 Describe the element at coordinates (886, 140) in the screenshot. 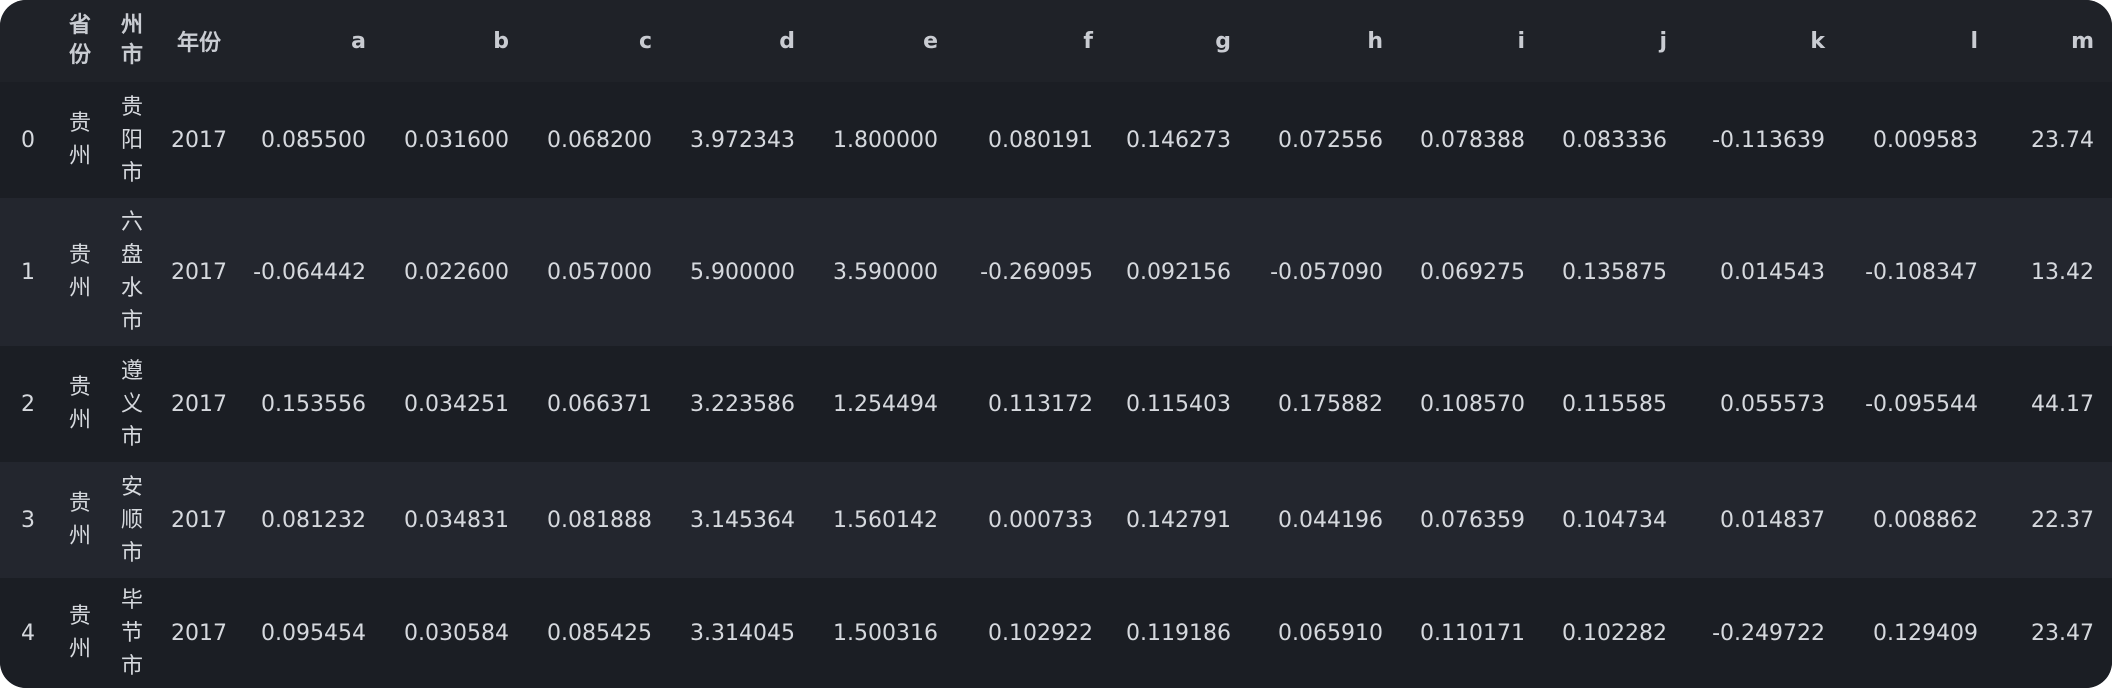

I see `cell-e: 1.800000` at that location.